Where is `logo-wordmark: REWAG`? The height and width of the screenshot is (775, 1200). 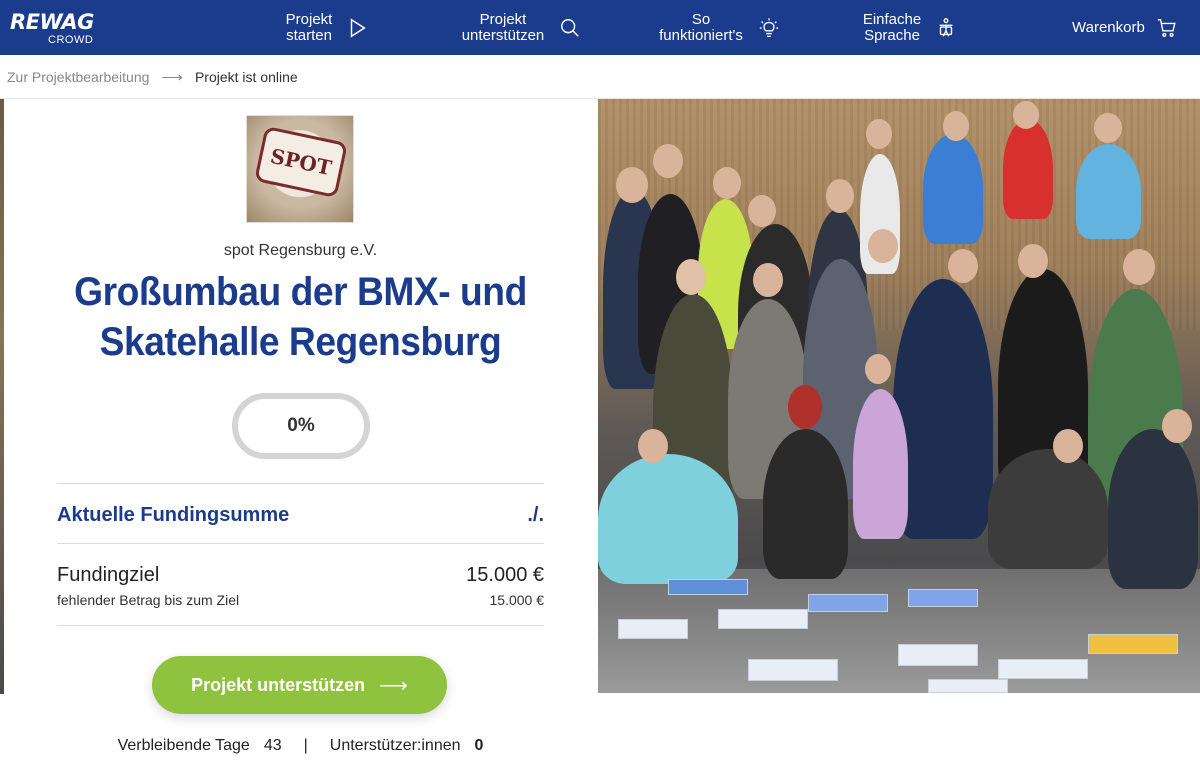 logo-wordmark: REWAG is located at coordinates (52, 22).